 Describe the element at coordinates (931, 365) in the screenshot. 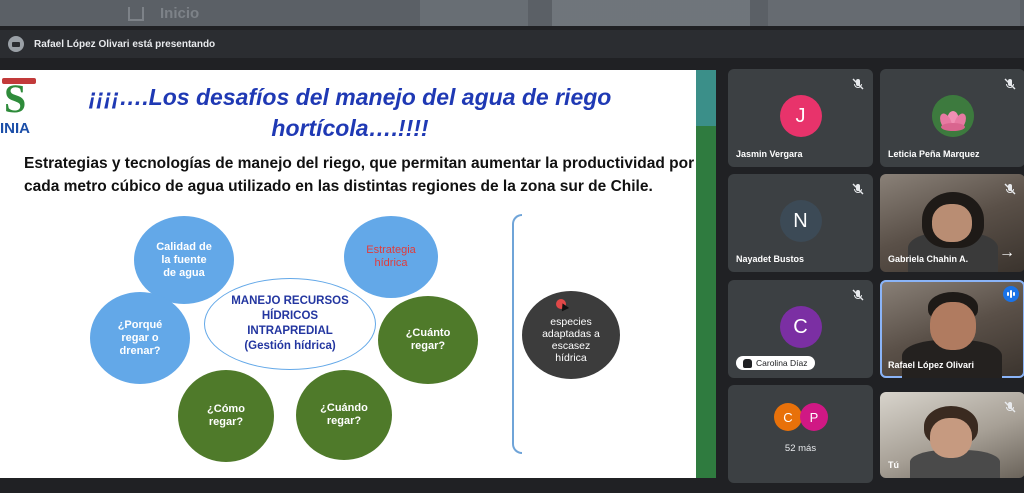

I see `participant-name: Rafael López Olivari` at that location.